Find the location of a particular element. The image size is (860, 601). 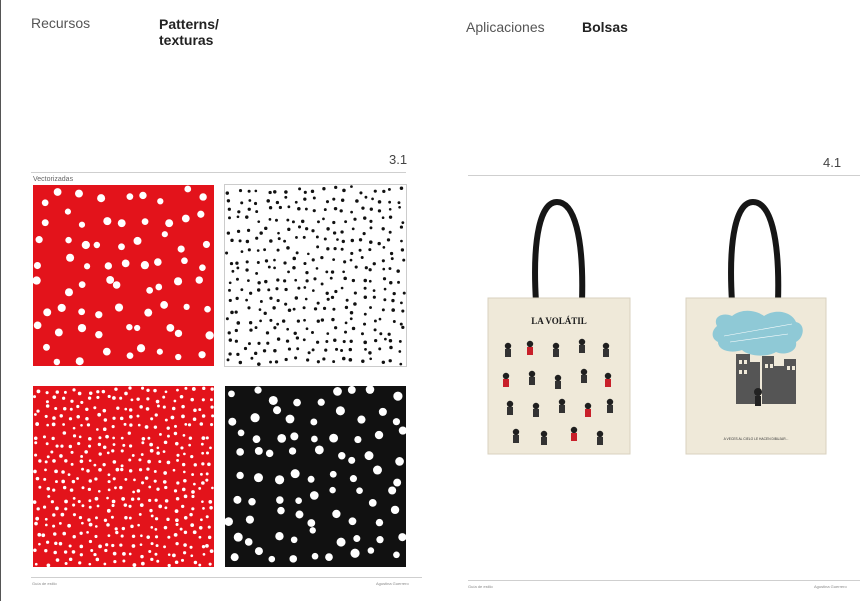

tote-bag-1-brand: LA VOLÁTIL is located at coordinates (558, 321).